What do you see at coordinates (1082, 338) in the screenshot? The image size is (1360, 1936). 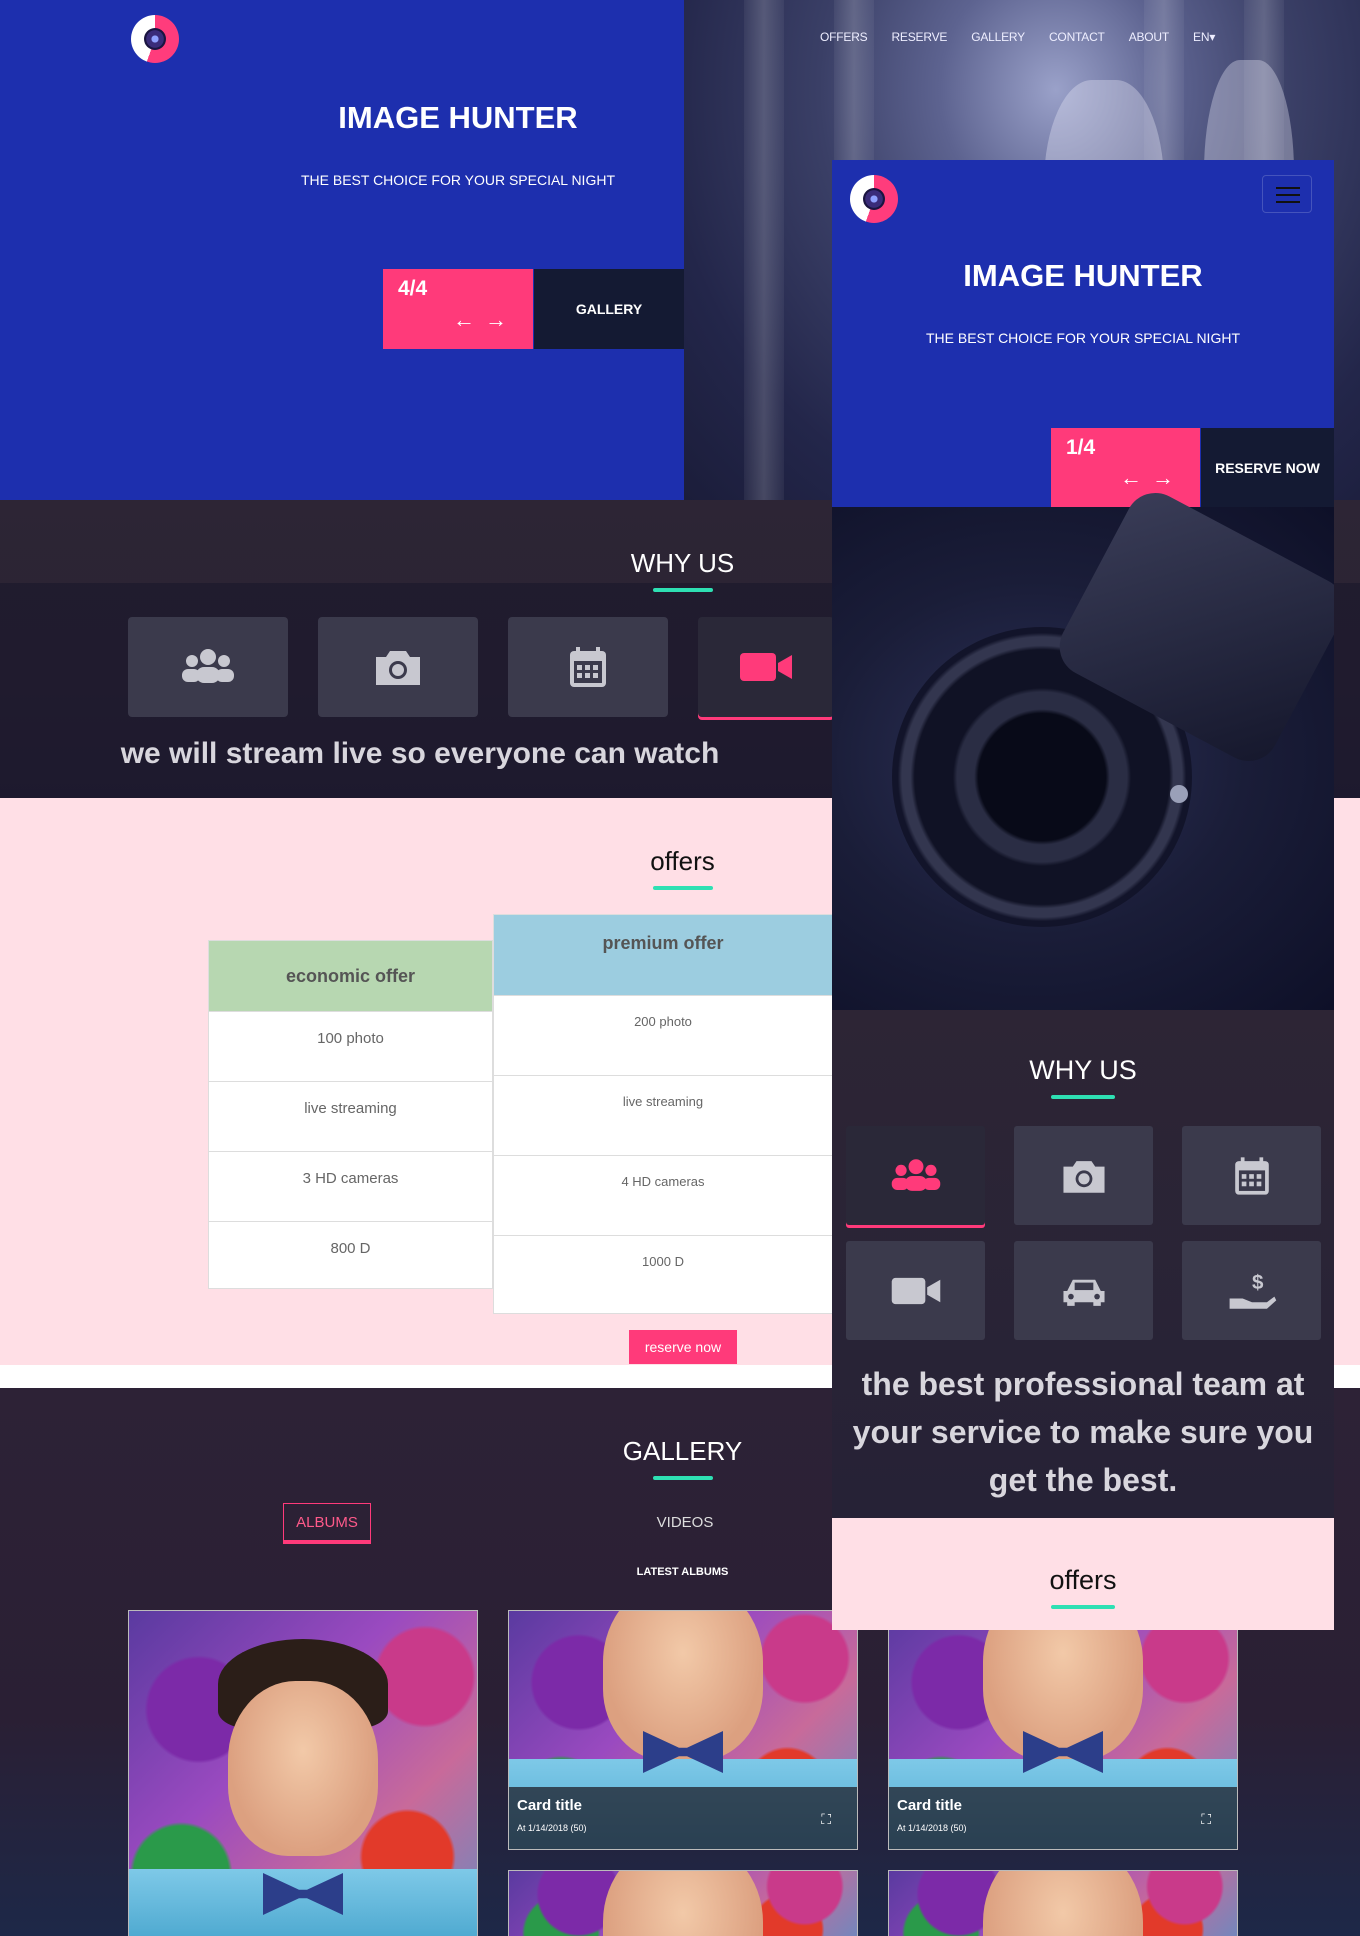 I see `mobile-hero-subtitle: THE BEST CHOICE FOR YOUR SPECIAL NIGHT` at bounding box center [1082, 338].